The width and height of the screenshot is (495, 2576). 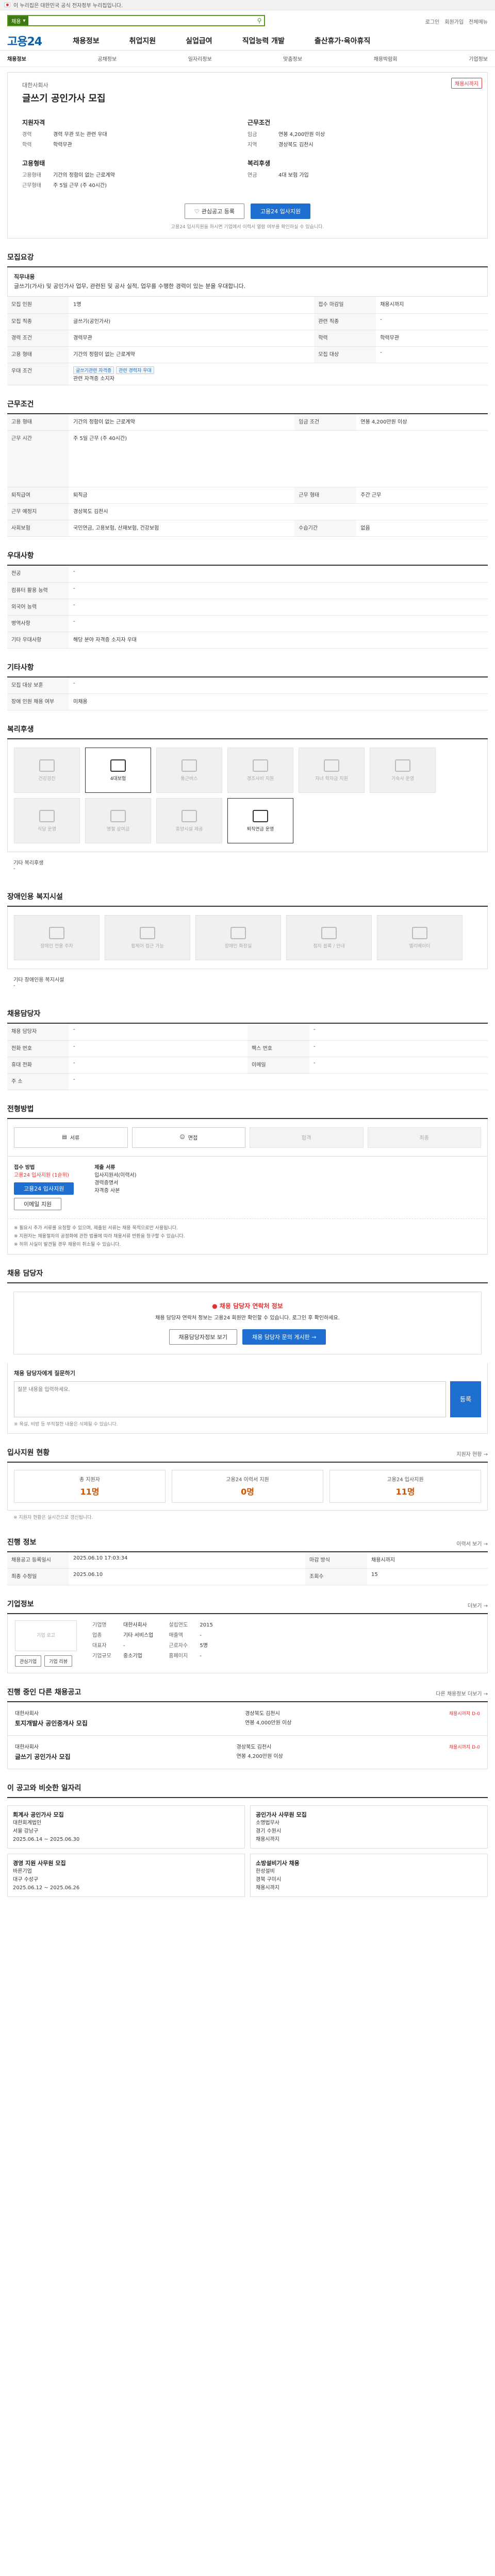 I want to click on chevron-down-icon: ▾, so click(x=24, y=21).